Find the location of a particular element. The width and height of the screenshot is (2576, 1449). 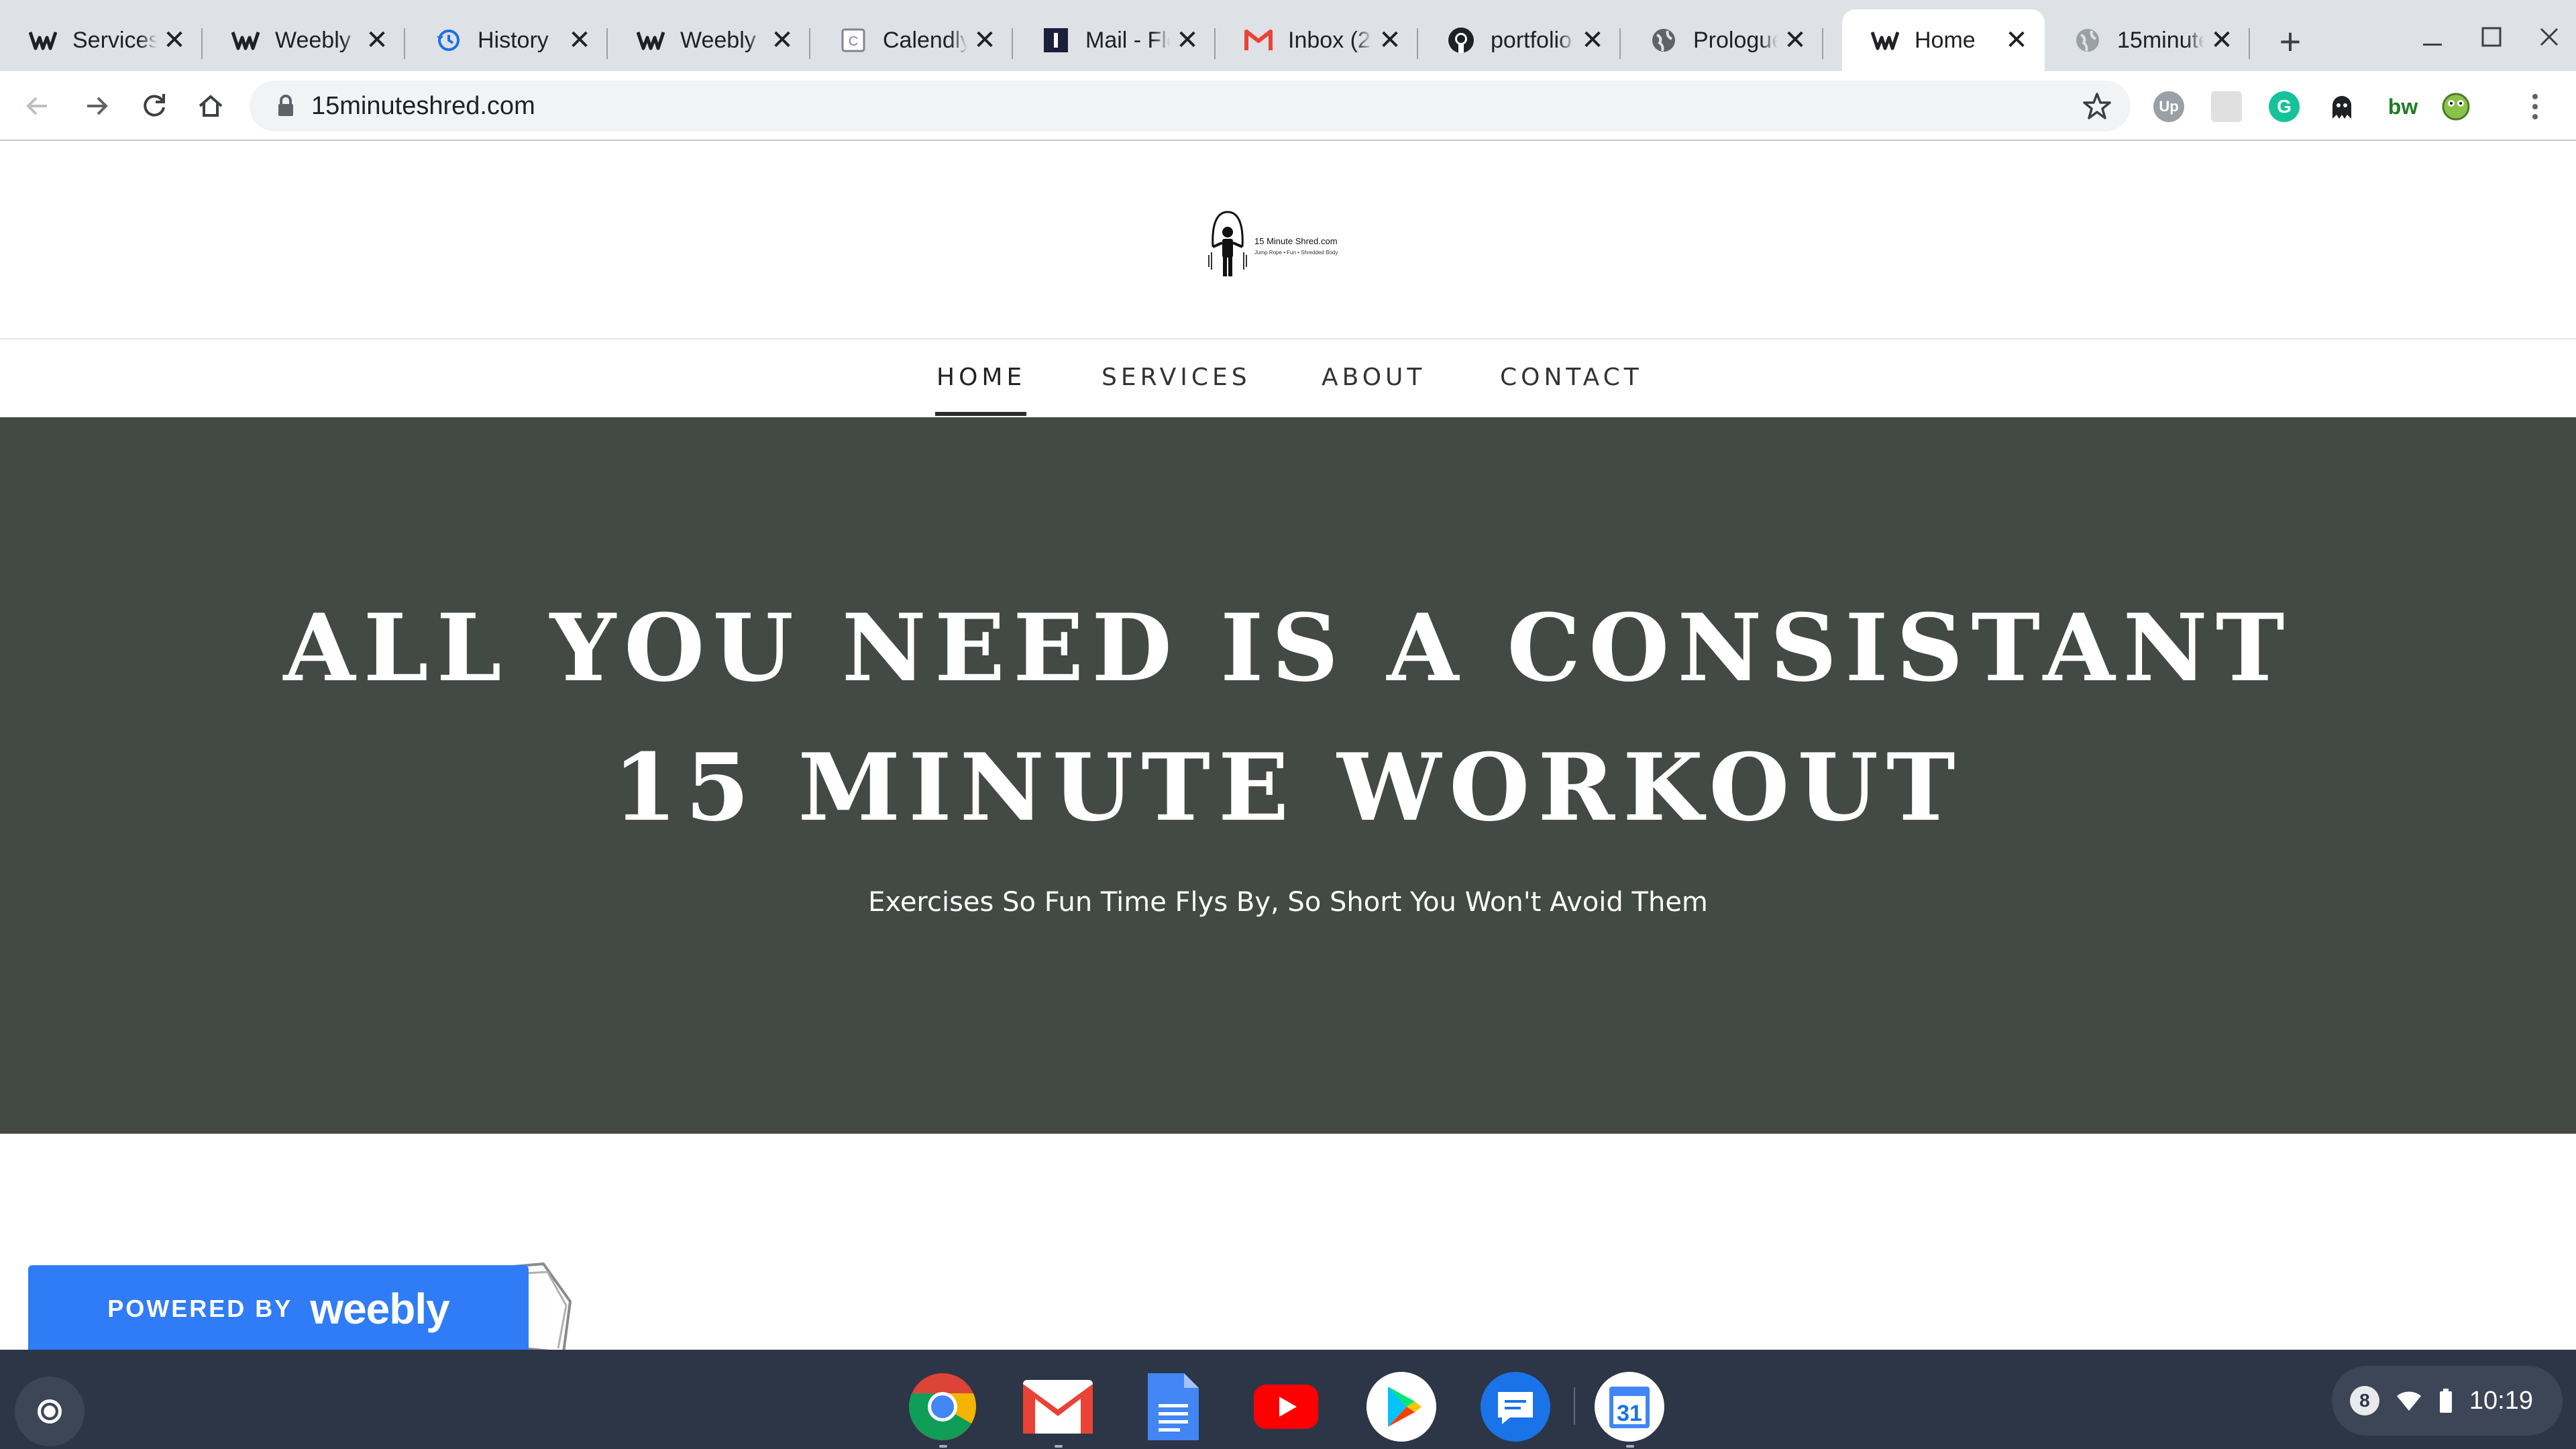

browser-menu-button is located at coordinates (2535, 106).